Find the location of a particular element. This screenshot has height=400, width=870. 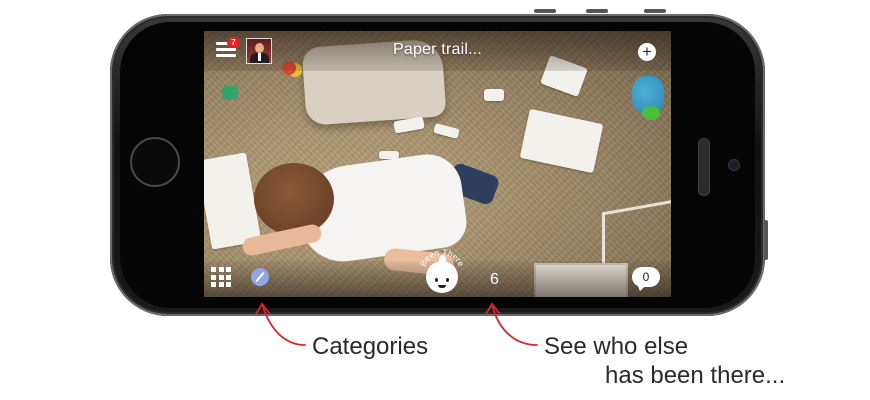

plus-icon: + is located at coordinates (647, 51).